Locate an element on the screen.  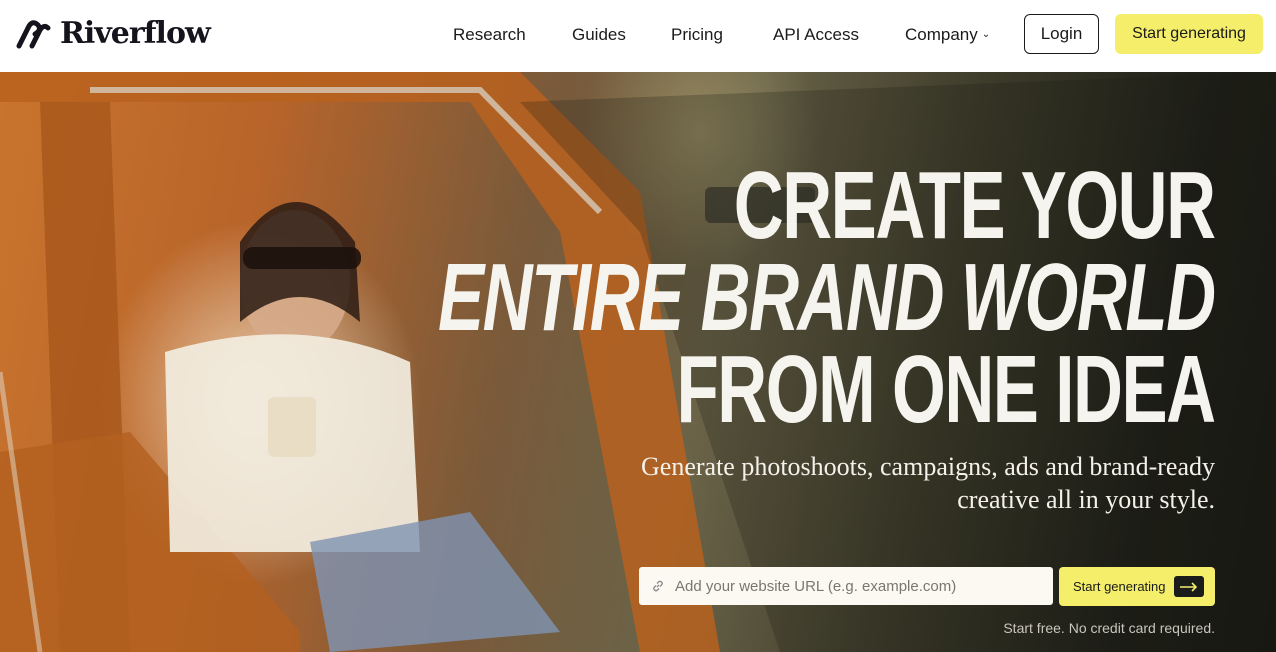
start-generating-button: Start generating is located at coordinates (1189, 34).